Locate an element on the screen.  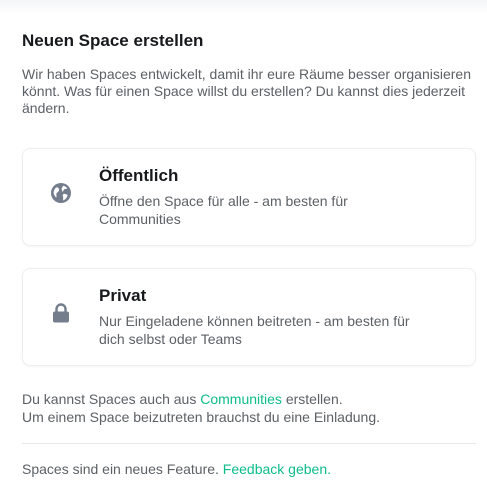
option-title: Privat is located at coordinates (123, 295).